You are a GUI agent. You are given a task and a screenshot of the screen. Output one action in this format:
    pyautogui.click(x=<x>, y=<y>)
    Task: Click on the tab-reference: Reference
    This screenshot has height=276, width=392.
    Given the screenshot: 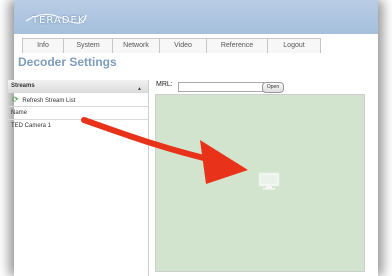 What is the action you would take?
    pyautogui.click(x=237, y=45)
    